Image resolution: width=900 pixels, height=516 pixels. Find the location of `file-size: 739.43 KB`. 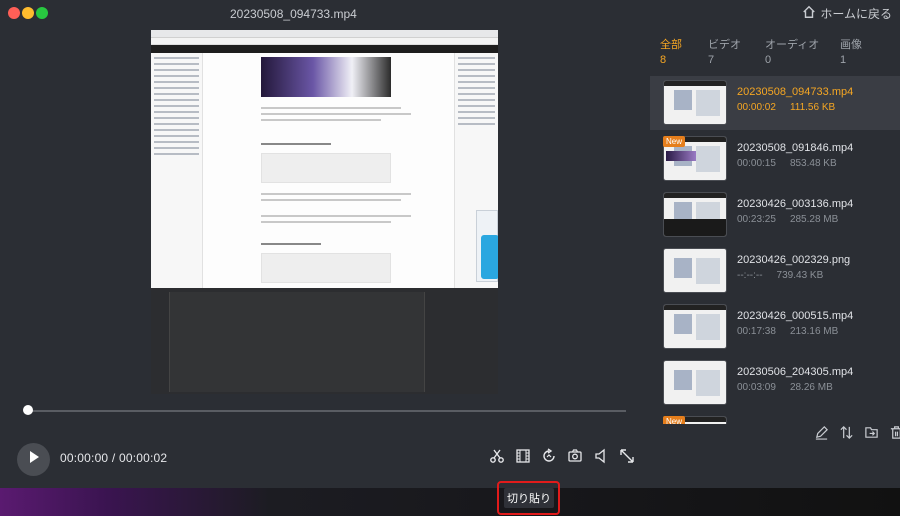

file-size: 739.43 KB is located at coordinates (800, 275).